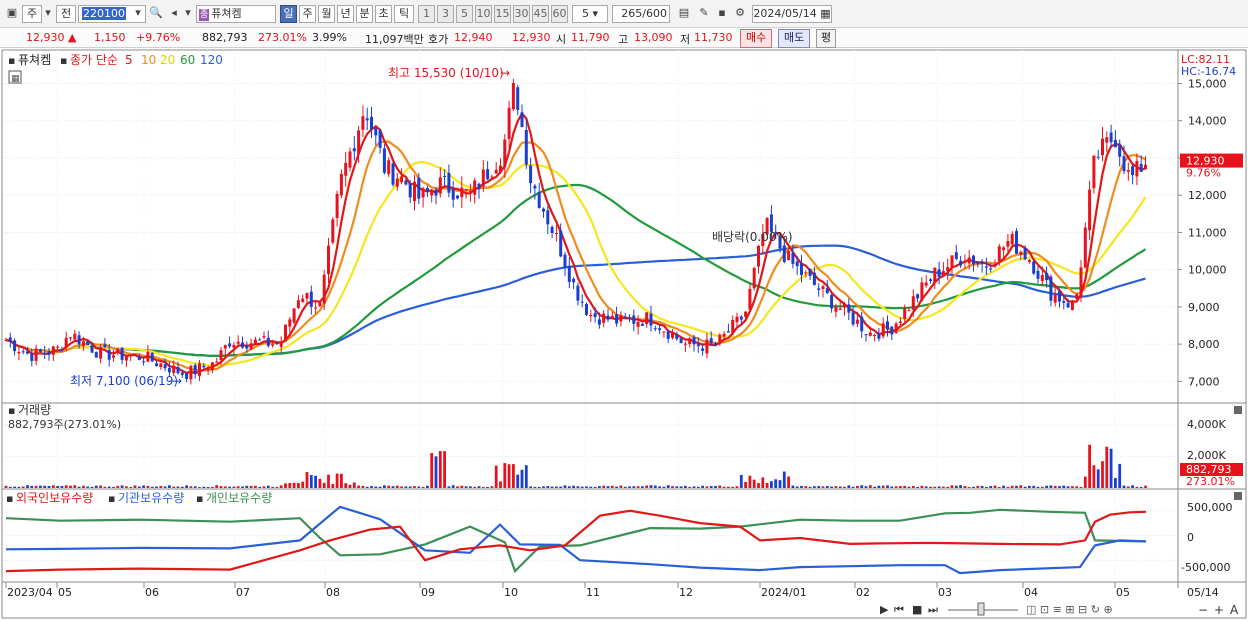  I want to click on period-minute-button: 분, so click(364, 14).